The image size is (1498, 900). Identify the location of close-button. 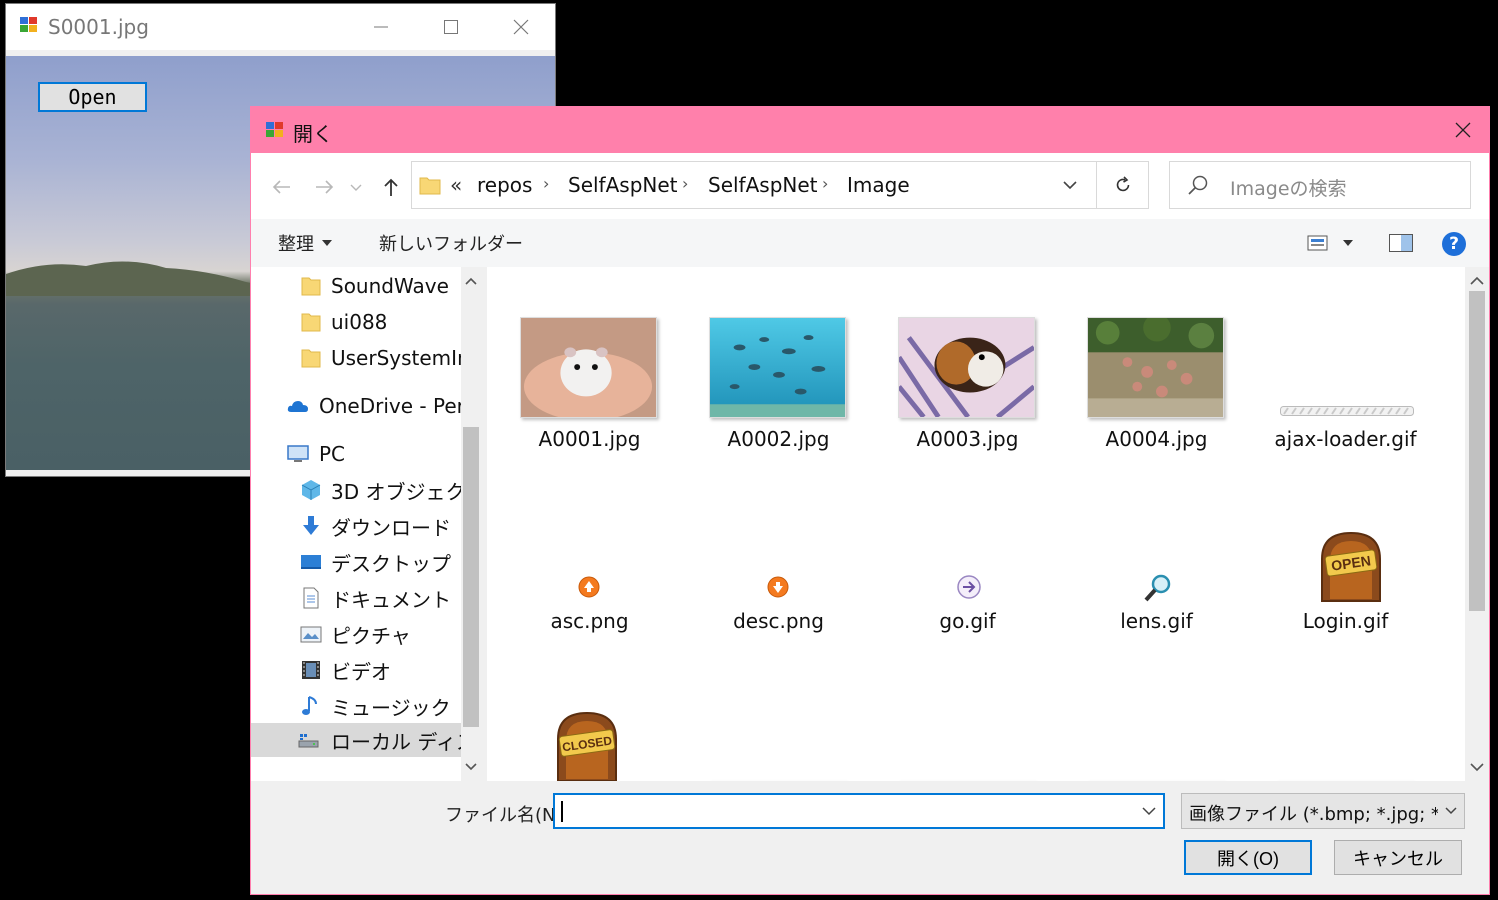
(521, 27).